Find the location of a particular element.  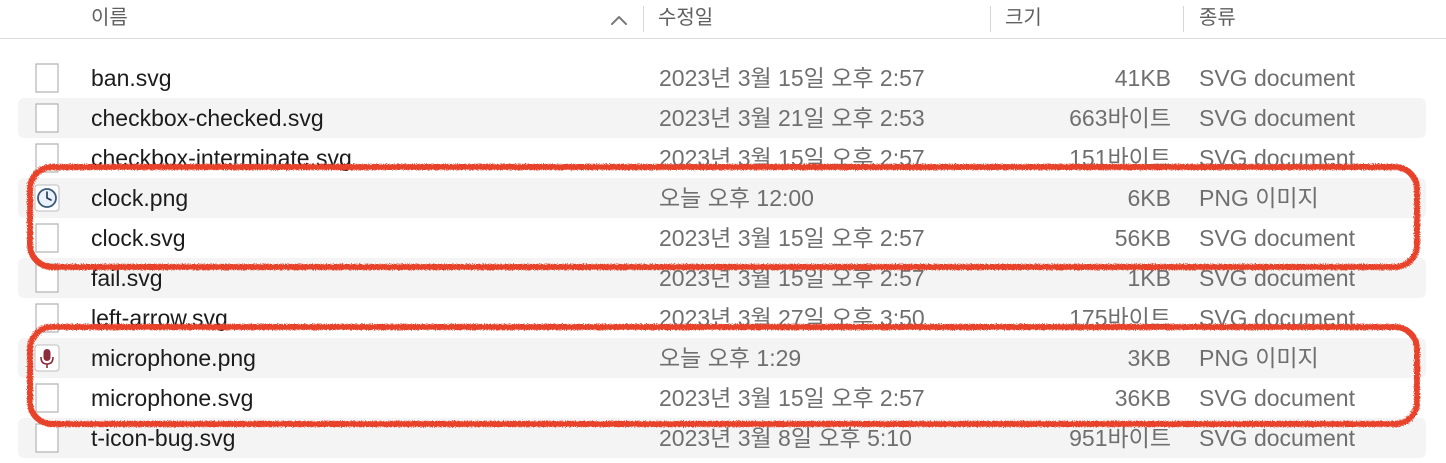

file-row: clock.png 오늘 오후 12:00 6KB PNG 이미지 is located at coordinates (722, 198).